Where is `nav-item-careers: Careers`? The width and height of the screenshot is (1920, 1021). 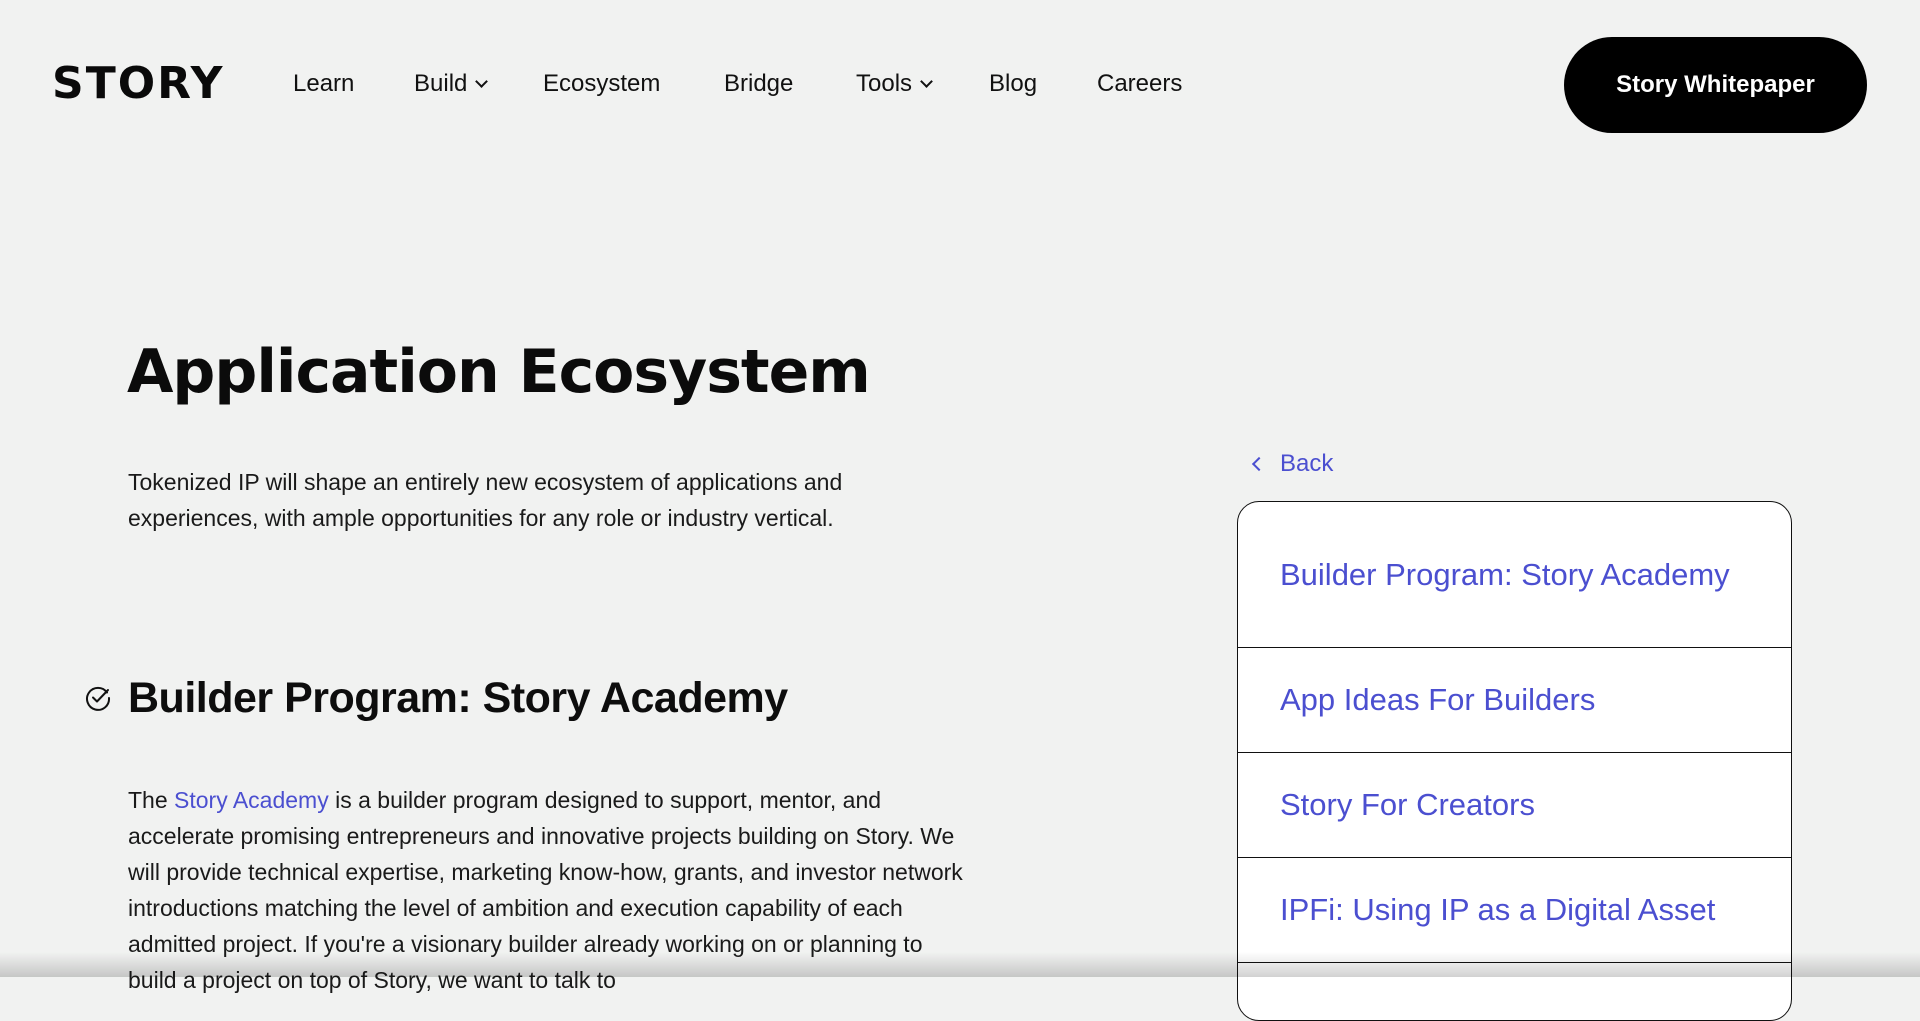 nav-item-careers: Careers is located at coordinates (1139, 84).